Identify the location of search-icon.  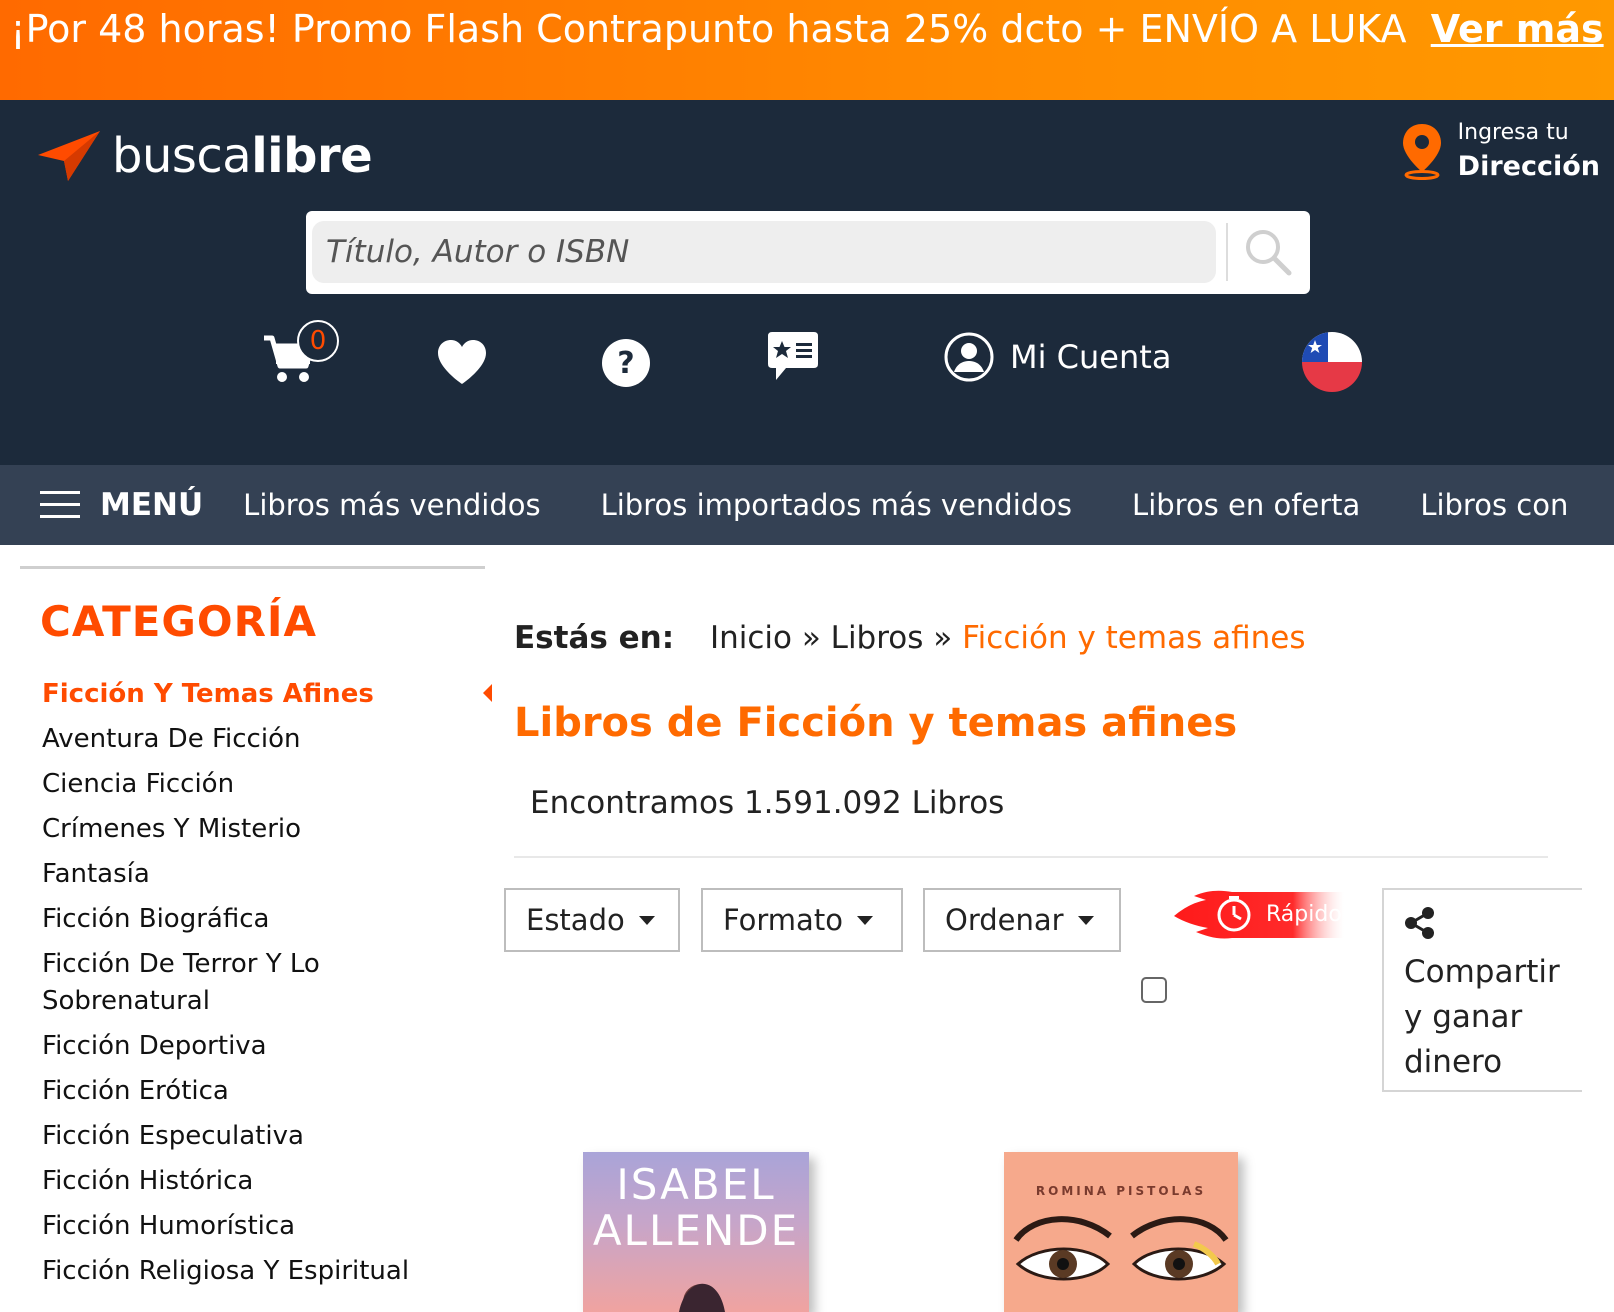
(1269, 253).